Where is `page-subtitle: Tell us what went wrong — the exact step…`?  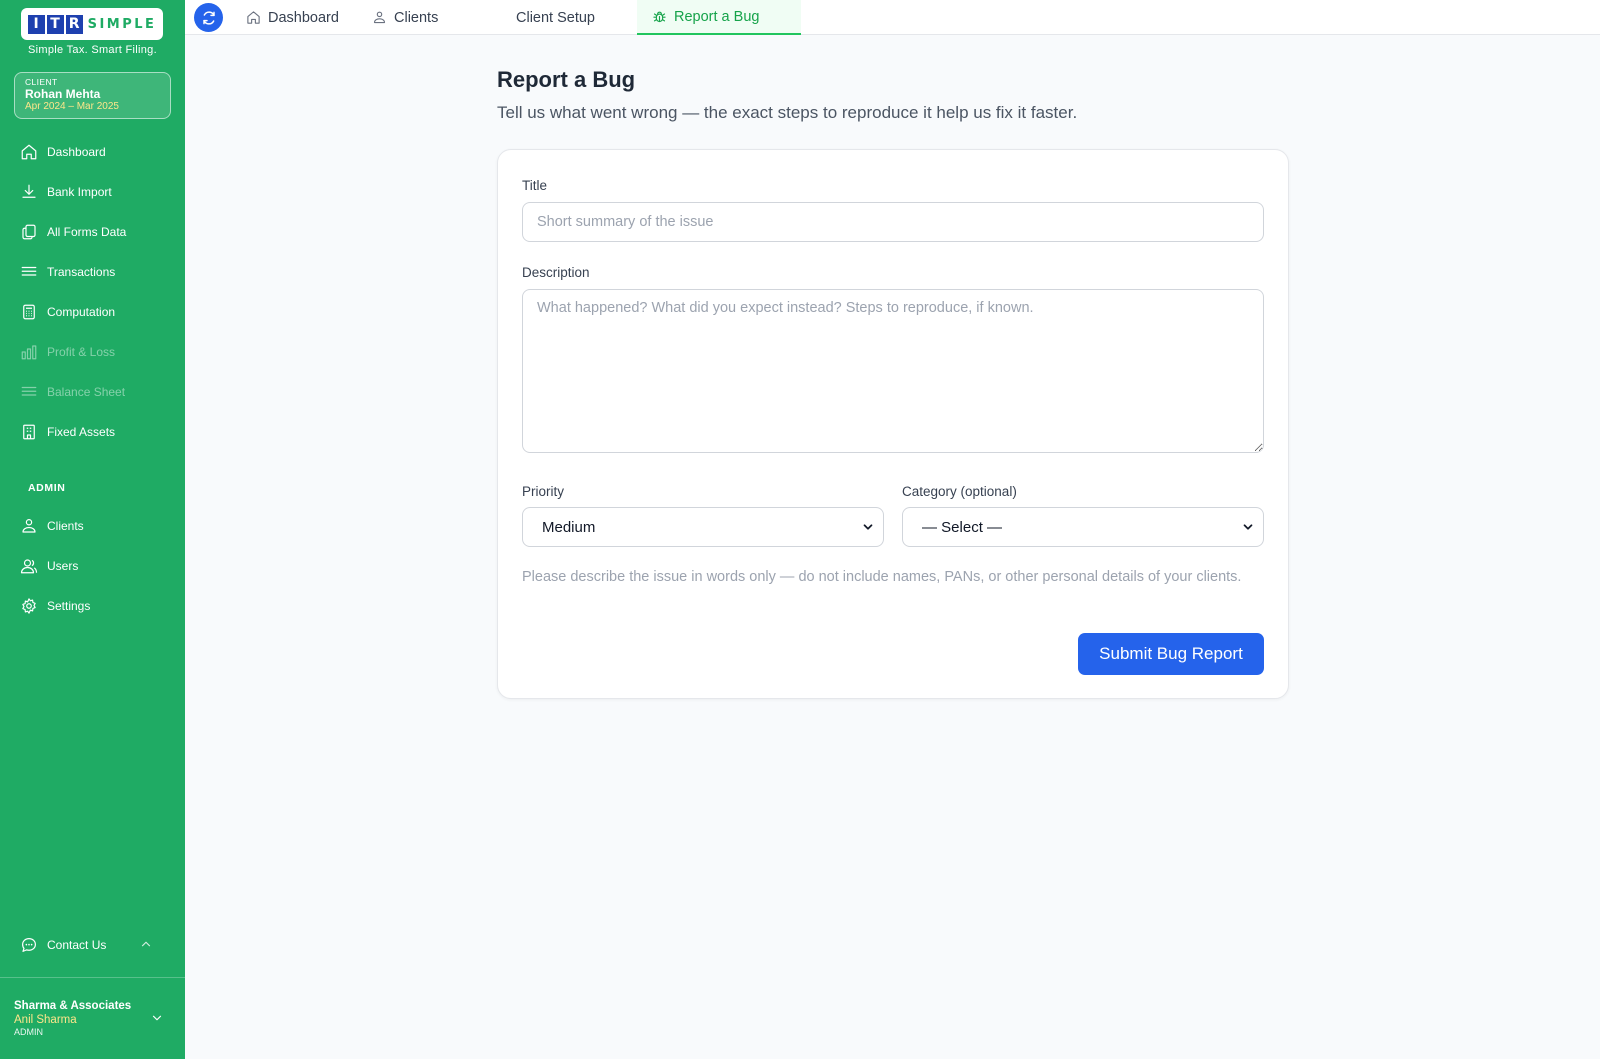
page-subtitle: Tell us what went wrong — the exact step… is located at coordinates (787, 112).